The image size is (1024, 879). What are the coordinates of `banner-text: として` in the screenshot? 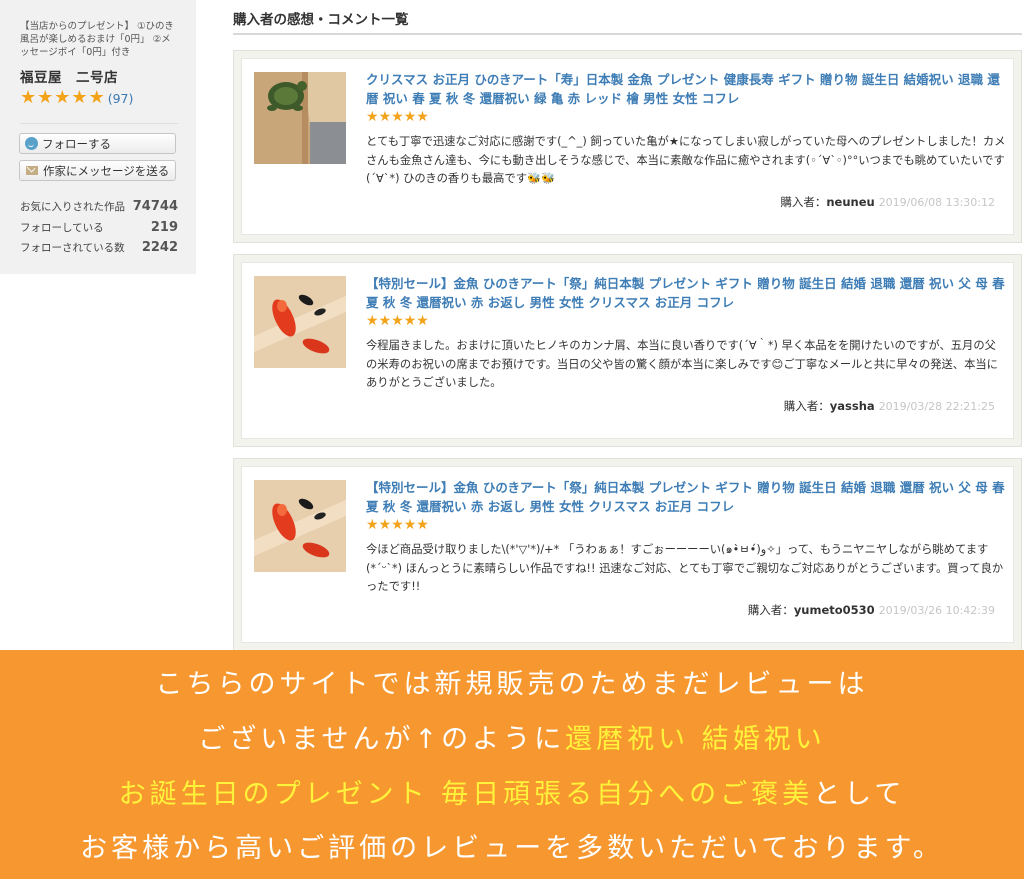 It's located at (859, 794).